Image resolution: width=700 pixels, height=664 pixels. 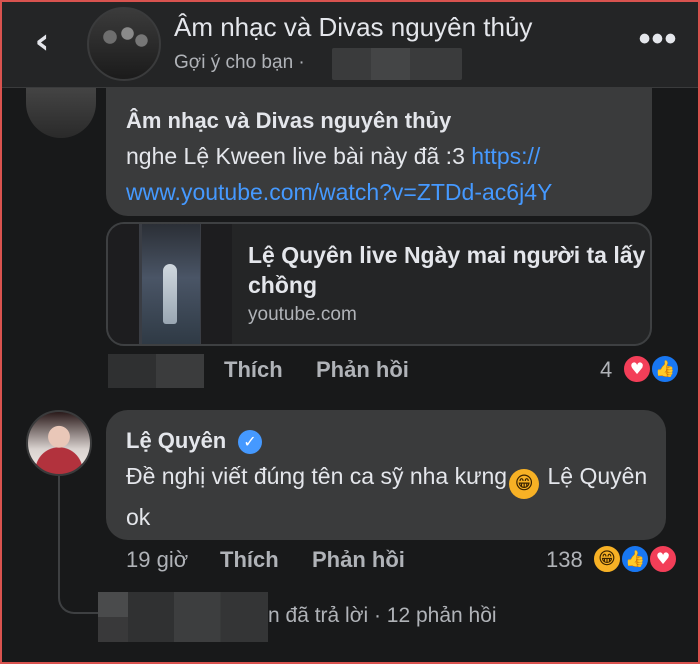 I want to click on comment-author: Âm nhạc và Divas nguyên thủy, so click(x=288, y=121).